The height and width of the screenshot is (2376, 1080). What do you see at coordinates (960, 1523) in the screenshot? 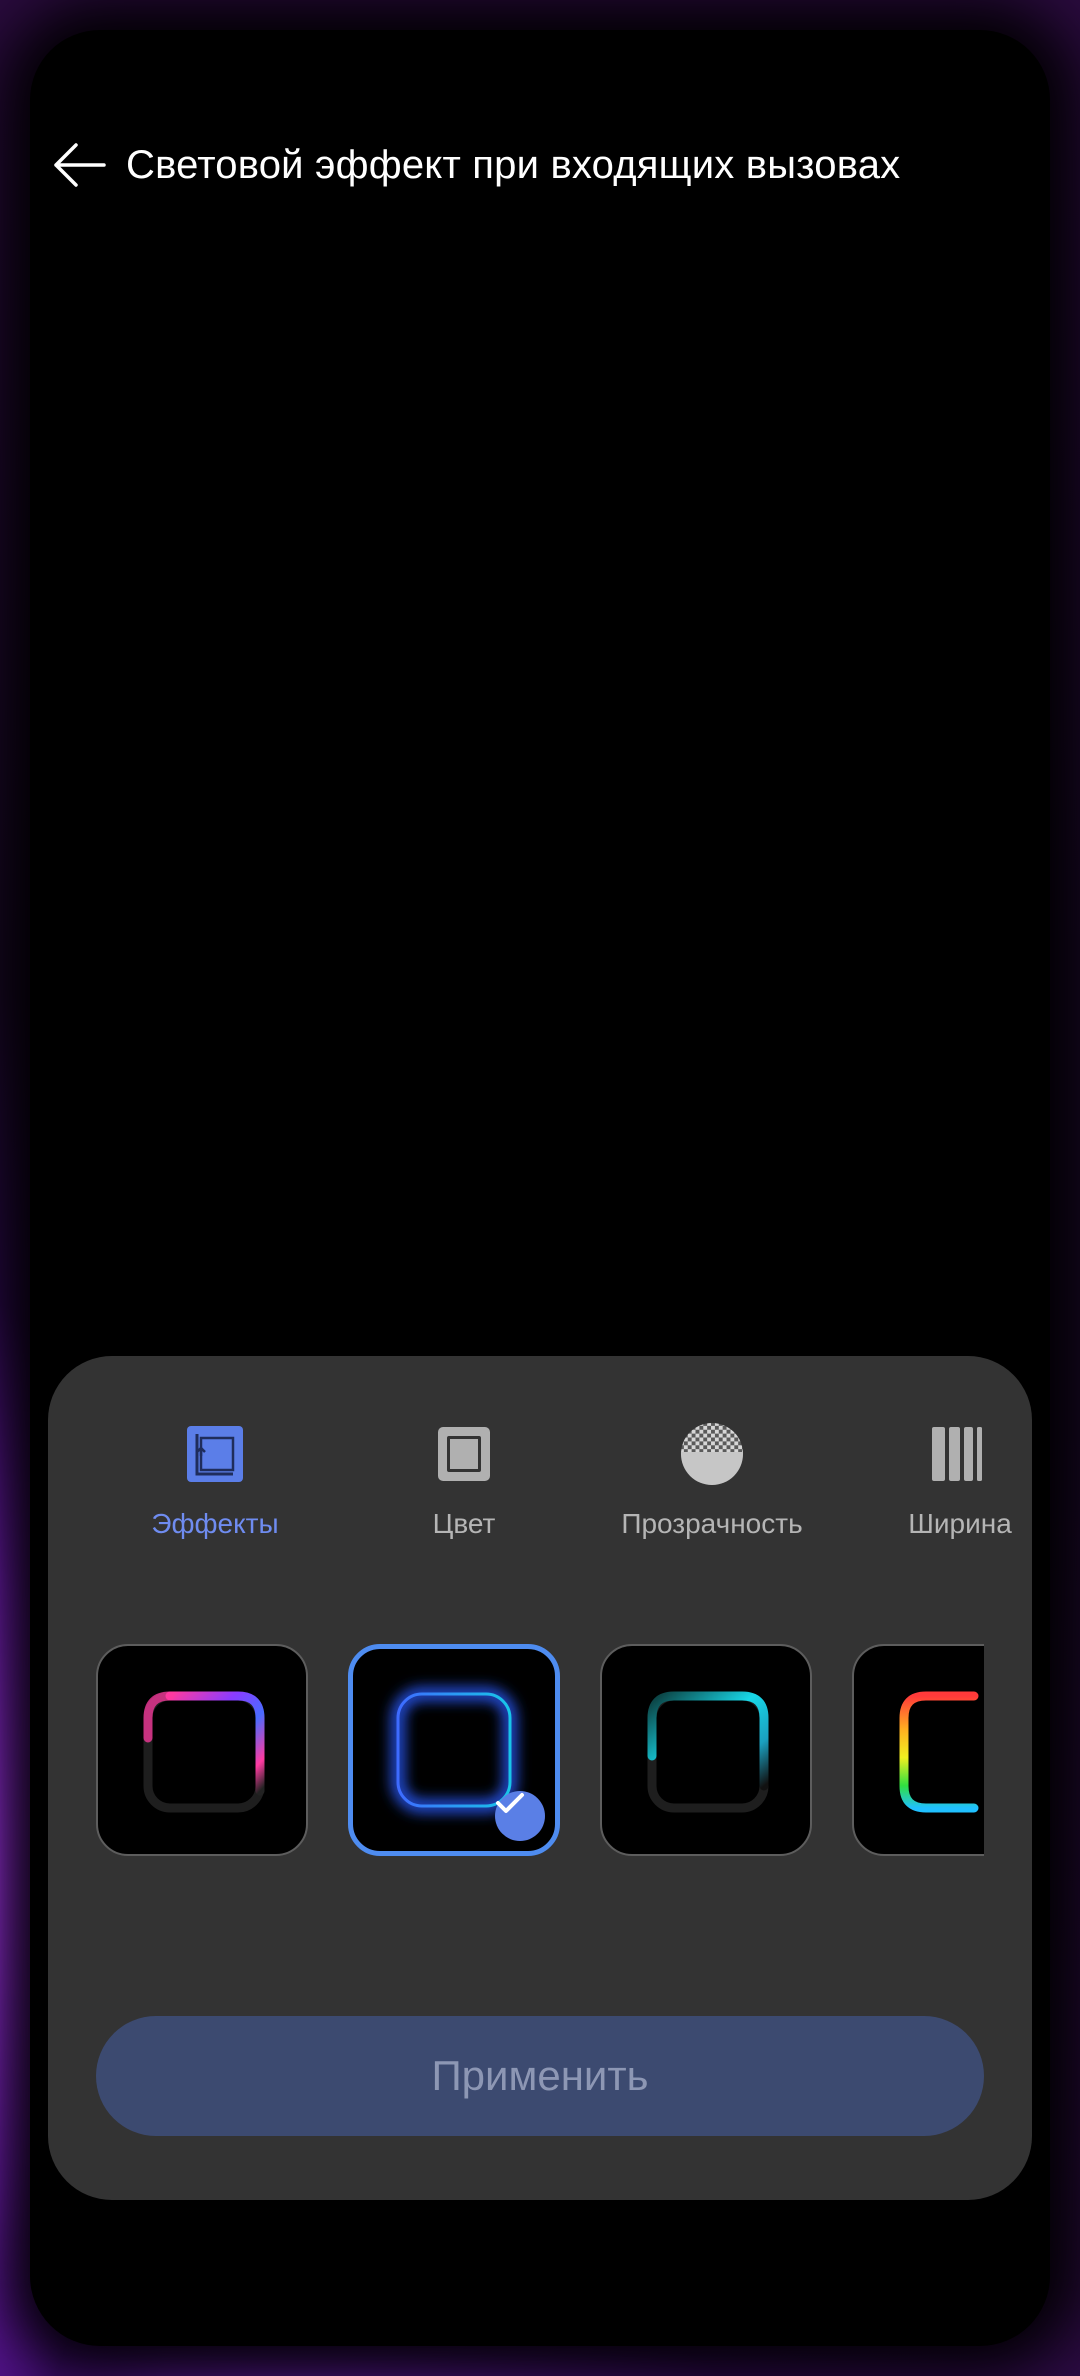
I see `tab-width-label: Ширина` at bounding box center [960, 1523].